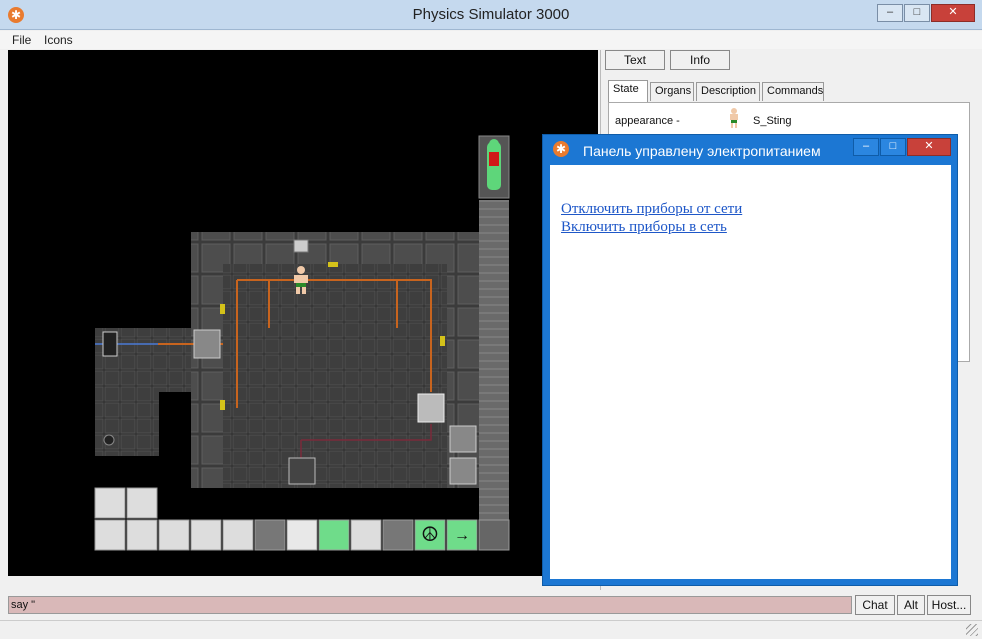 This screenshot has height=639, width=982. What do you see at coordinates (700, 60) in the screenshot?
I see `info-button: Info` at bounding box center [700, 60].